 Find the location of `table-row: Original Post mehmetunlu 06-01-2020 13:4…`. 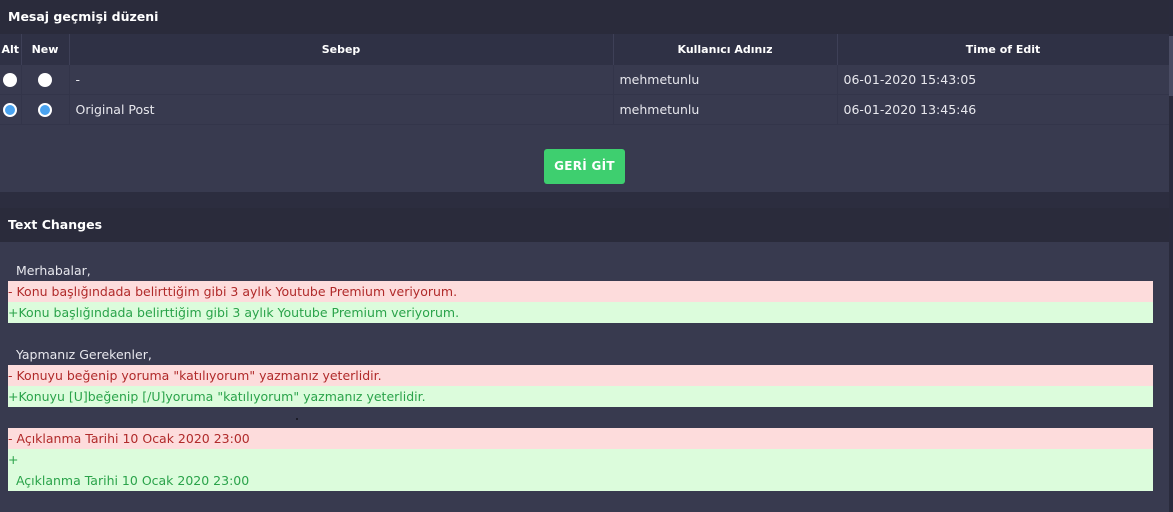

table-row: Original Post mehmetunlu 06-01-2020 13:4… is located at coordinates (585, 109).